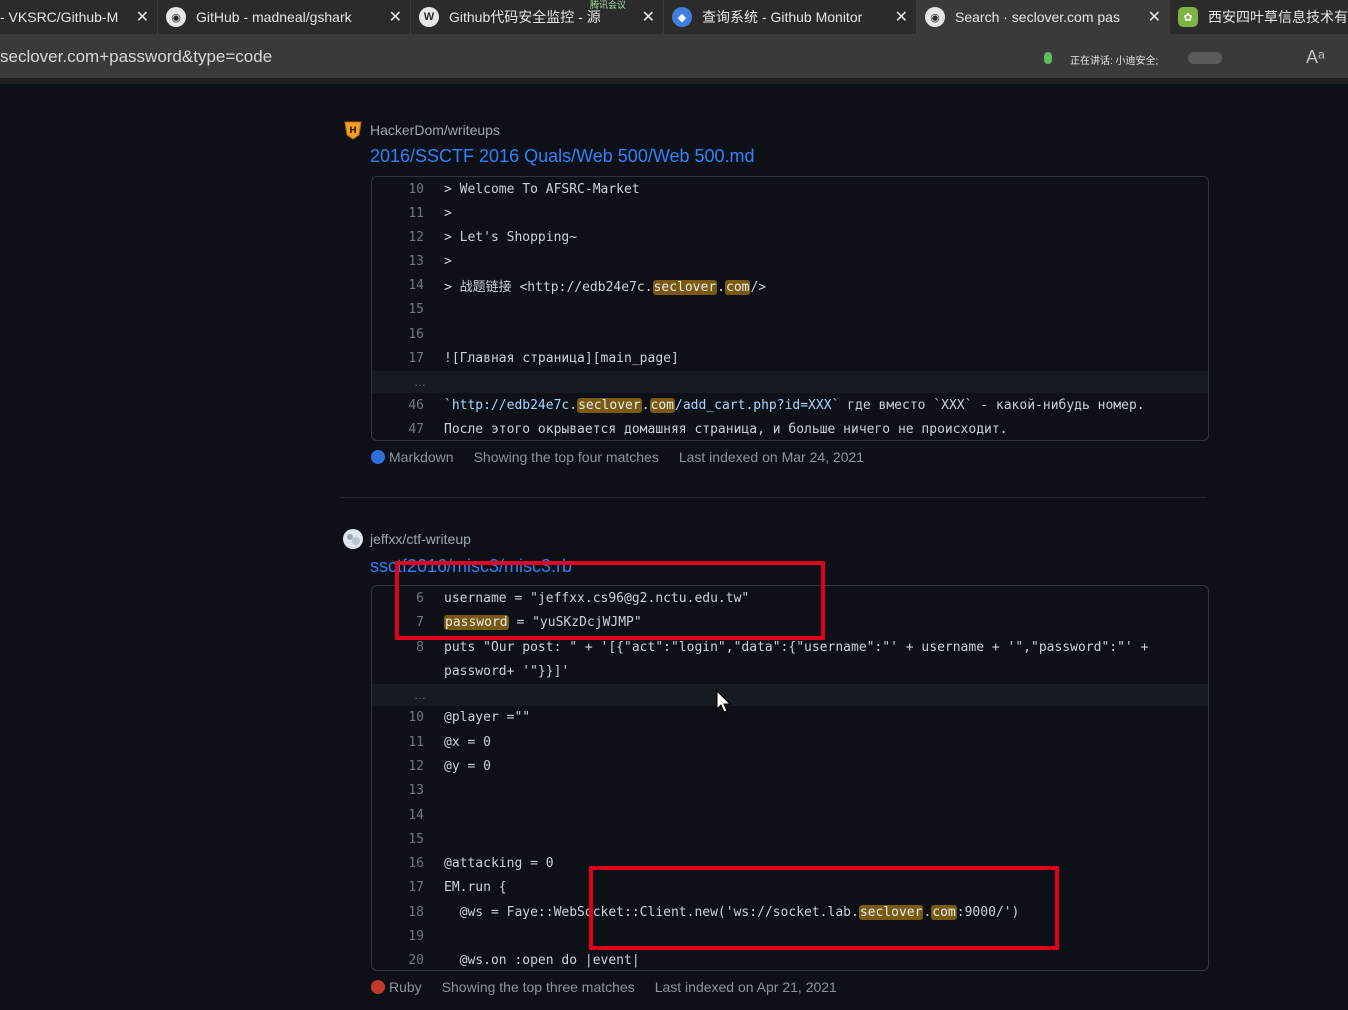 Image resolution: width=1348 pixels, height=1010 pixels. I want to click on code-line: 13, so click(416, 790).